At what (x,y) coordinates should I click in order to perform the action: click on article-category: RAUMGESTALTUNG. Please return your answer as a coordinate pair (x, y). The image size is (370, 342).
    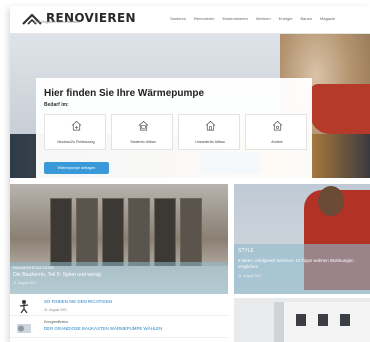
    Looking at the image, I should click on (33, 267).